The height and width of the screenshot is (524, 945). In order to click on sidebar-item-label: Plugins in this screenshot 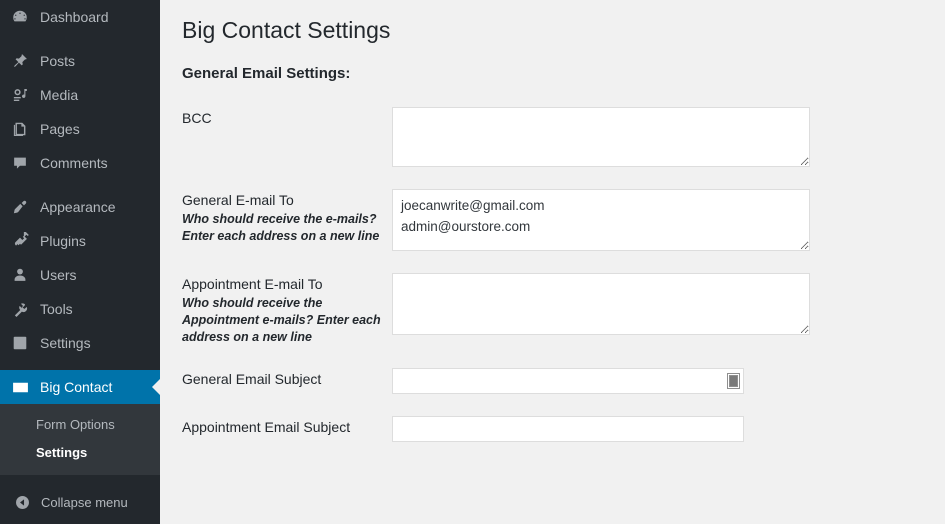, I will do `click(63, 241)`.